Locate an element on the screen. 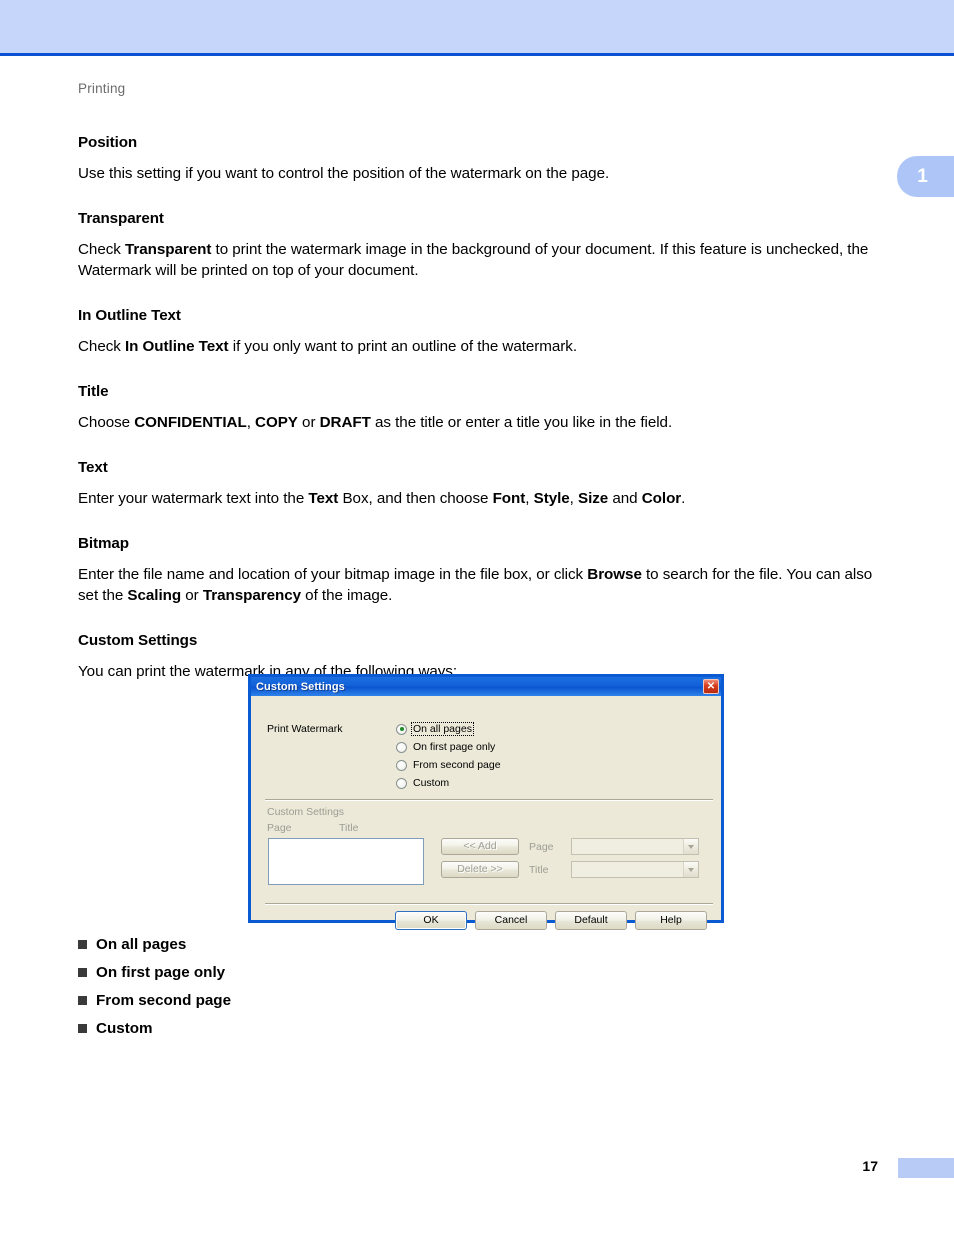 Image resolution: width=954 pixels, height=1235 pixels. radio-from-second-page: From second page is located at coordinates (449, 765).